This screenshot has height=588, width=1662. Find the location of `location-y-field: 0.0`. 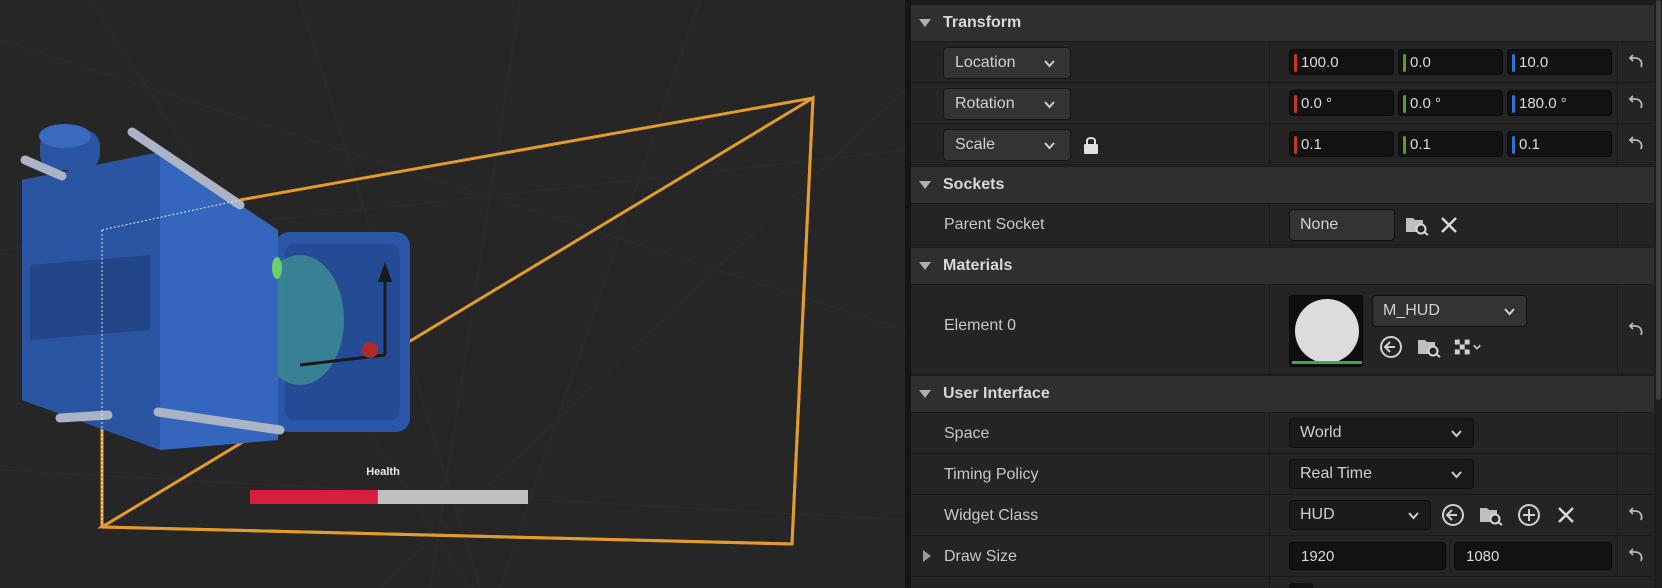

location-y-field: 0.0 is located at coordinates (1450, 62).